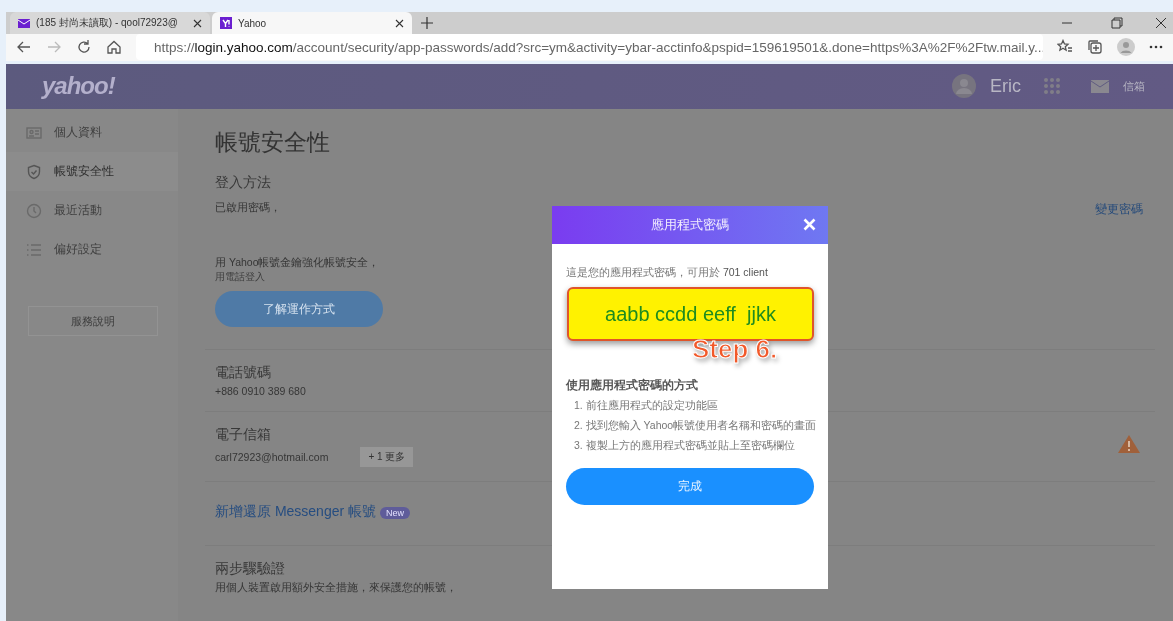 The width and height of the screenshot is (1173, 621). Describe the element at coordinates (387, 457) in the screenshot. I see `more-tag: + 1 更多` at that location.